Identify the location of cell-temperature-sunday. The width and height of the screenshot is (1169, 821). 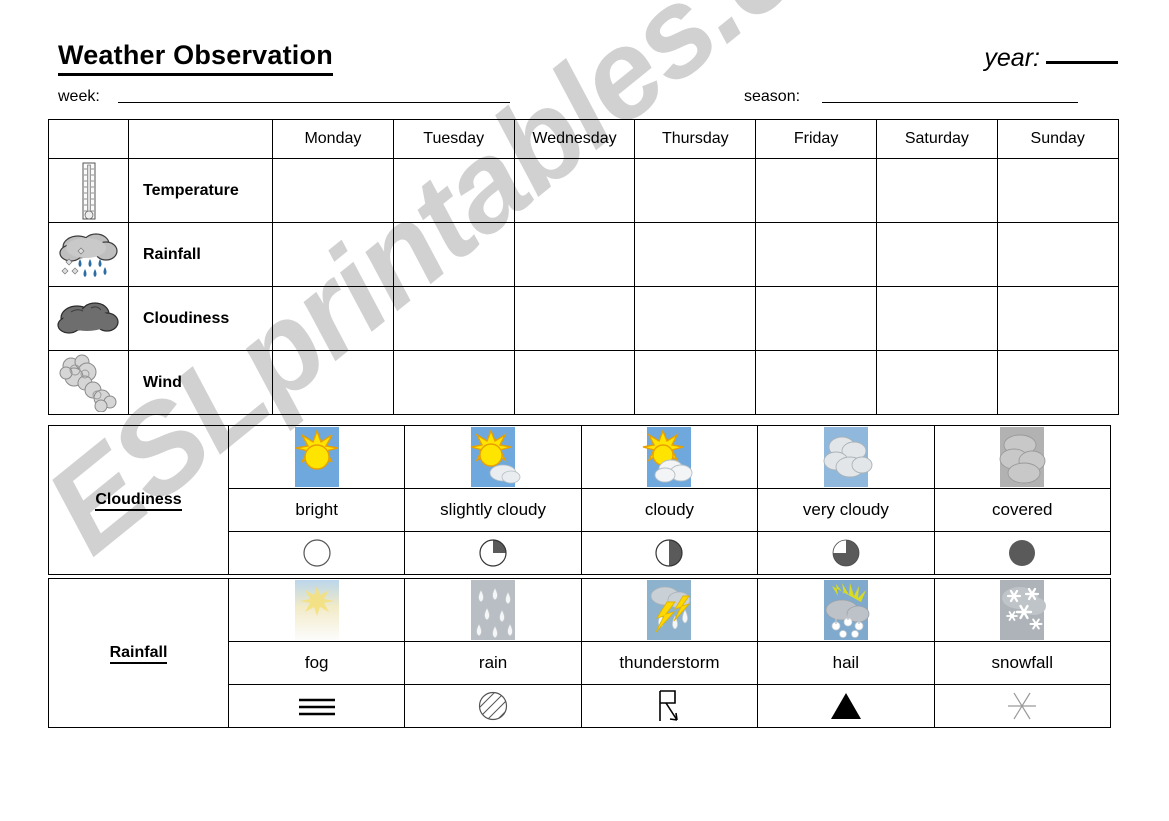
(1057, 190).